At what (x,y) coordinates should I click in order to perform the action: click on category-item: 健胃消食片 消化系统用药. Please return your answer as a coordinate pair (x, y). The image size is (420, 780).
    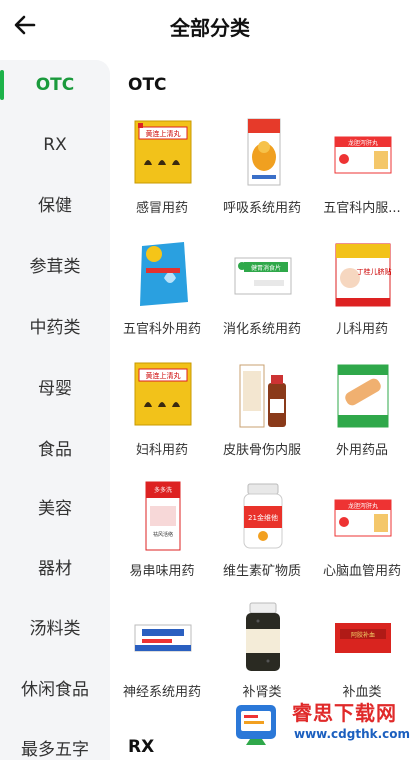
    Looking at the image, I should click on (262, 298).